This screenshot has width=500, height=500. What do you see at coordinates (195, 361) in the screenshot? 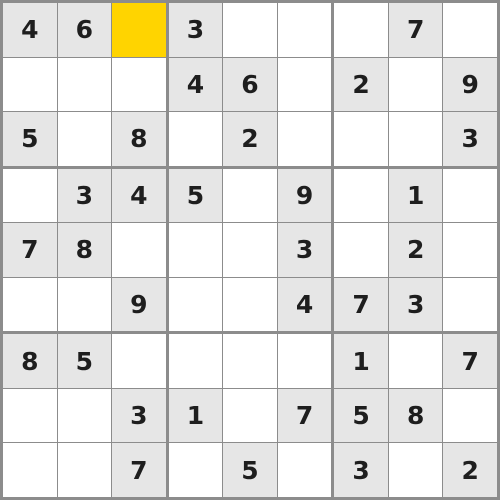
I see `sudoku-cell-r7c4` at bounding box center [195, 361].